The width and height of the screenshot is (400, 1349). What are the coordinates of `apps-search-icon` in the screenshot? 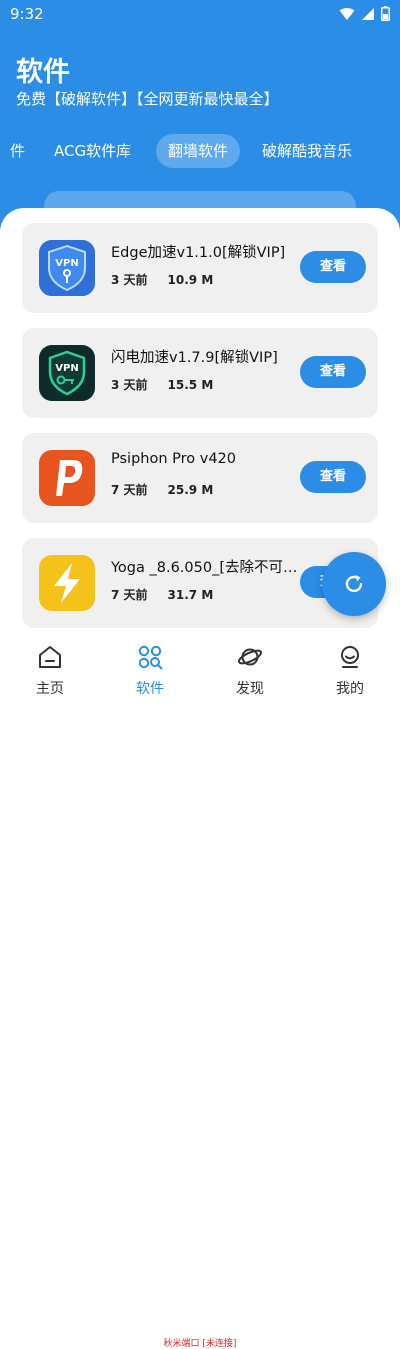 It's located at (150, 657).